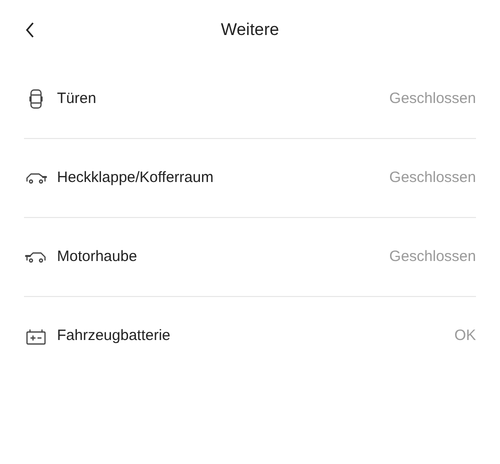 The image size is (500, 464). What do you see at coordinates (465, 336) in the screenshot?
I see `status-text: OK` at bounding box center [465, 336].